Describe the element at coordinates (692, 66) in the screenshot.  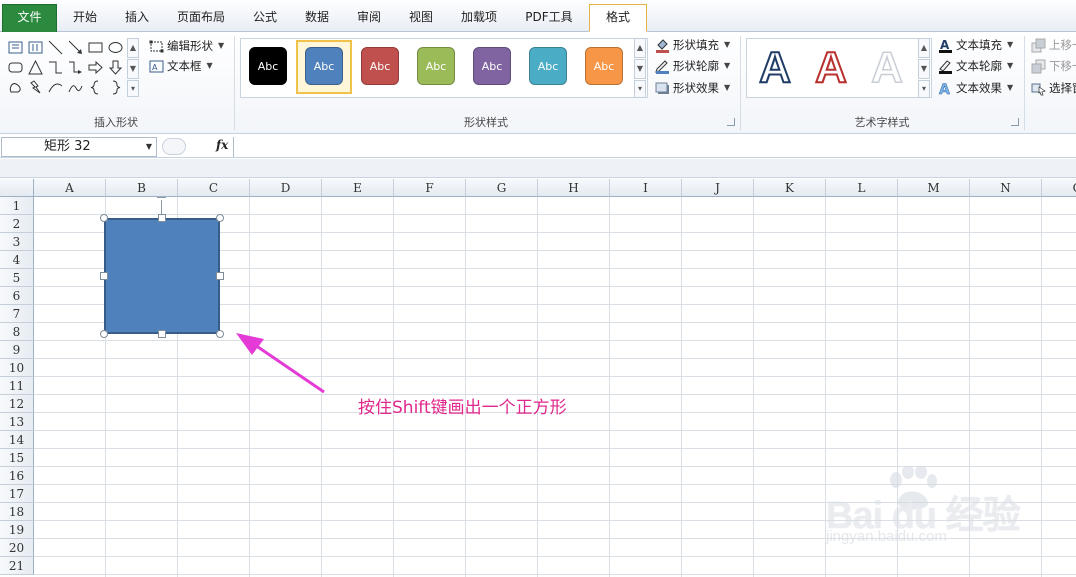
I see `shape-outline-button: 形状轮廓 ▼` at that location.